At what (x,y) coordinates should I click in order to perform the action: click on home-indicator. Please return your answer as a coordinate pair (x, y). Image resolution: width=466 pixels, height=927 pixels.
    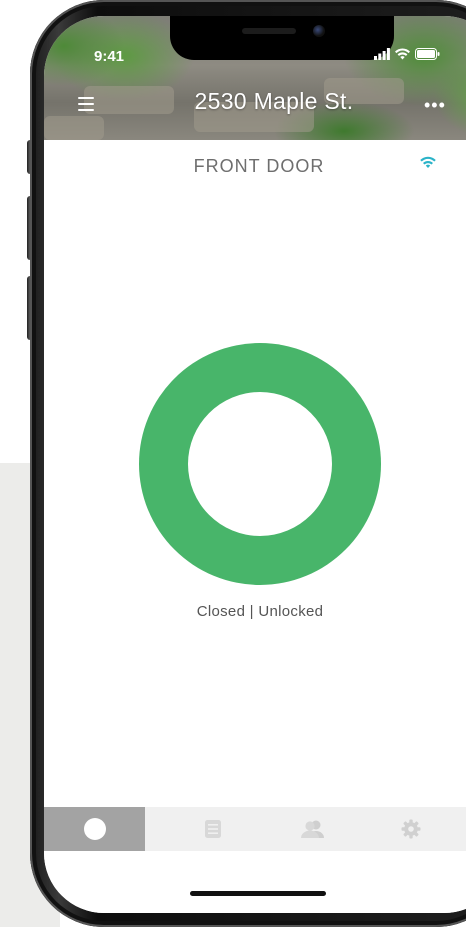
    Looking at the image, I should click on (258, 893).